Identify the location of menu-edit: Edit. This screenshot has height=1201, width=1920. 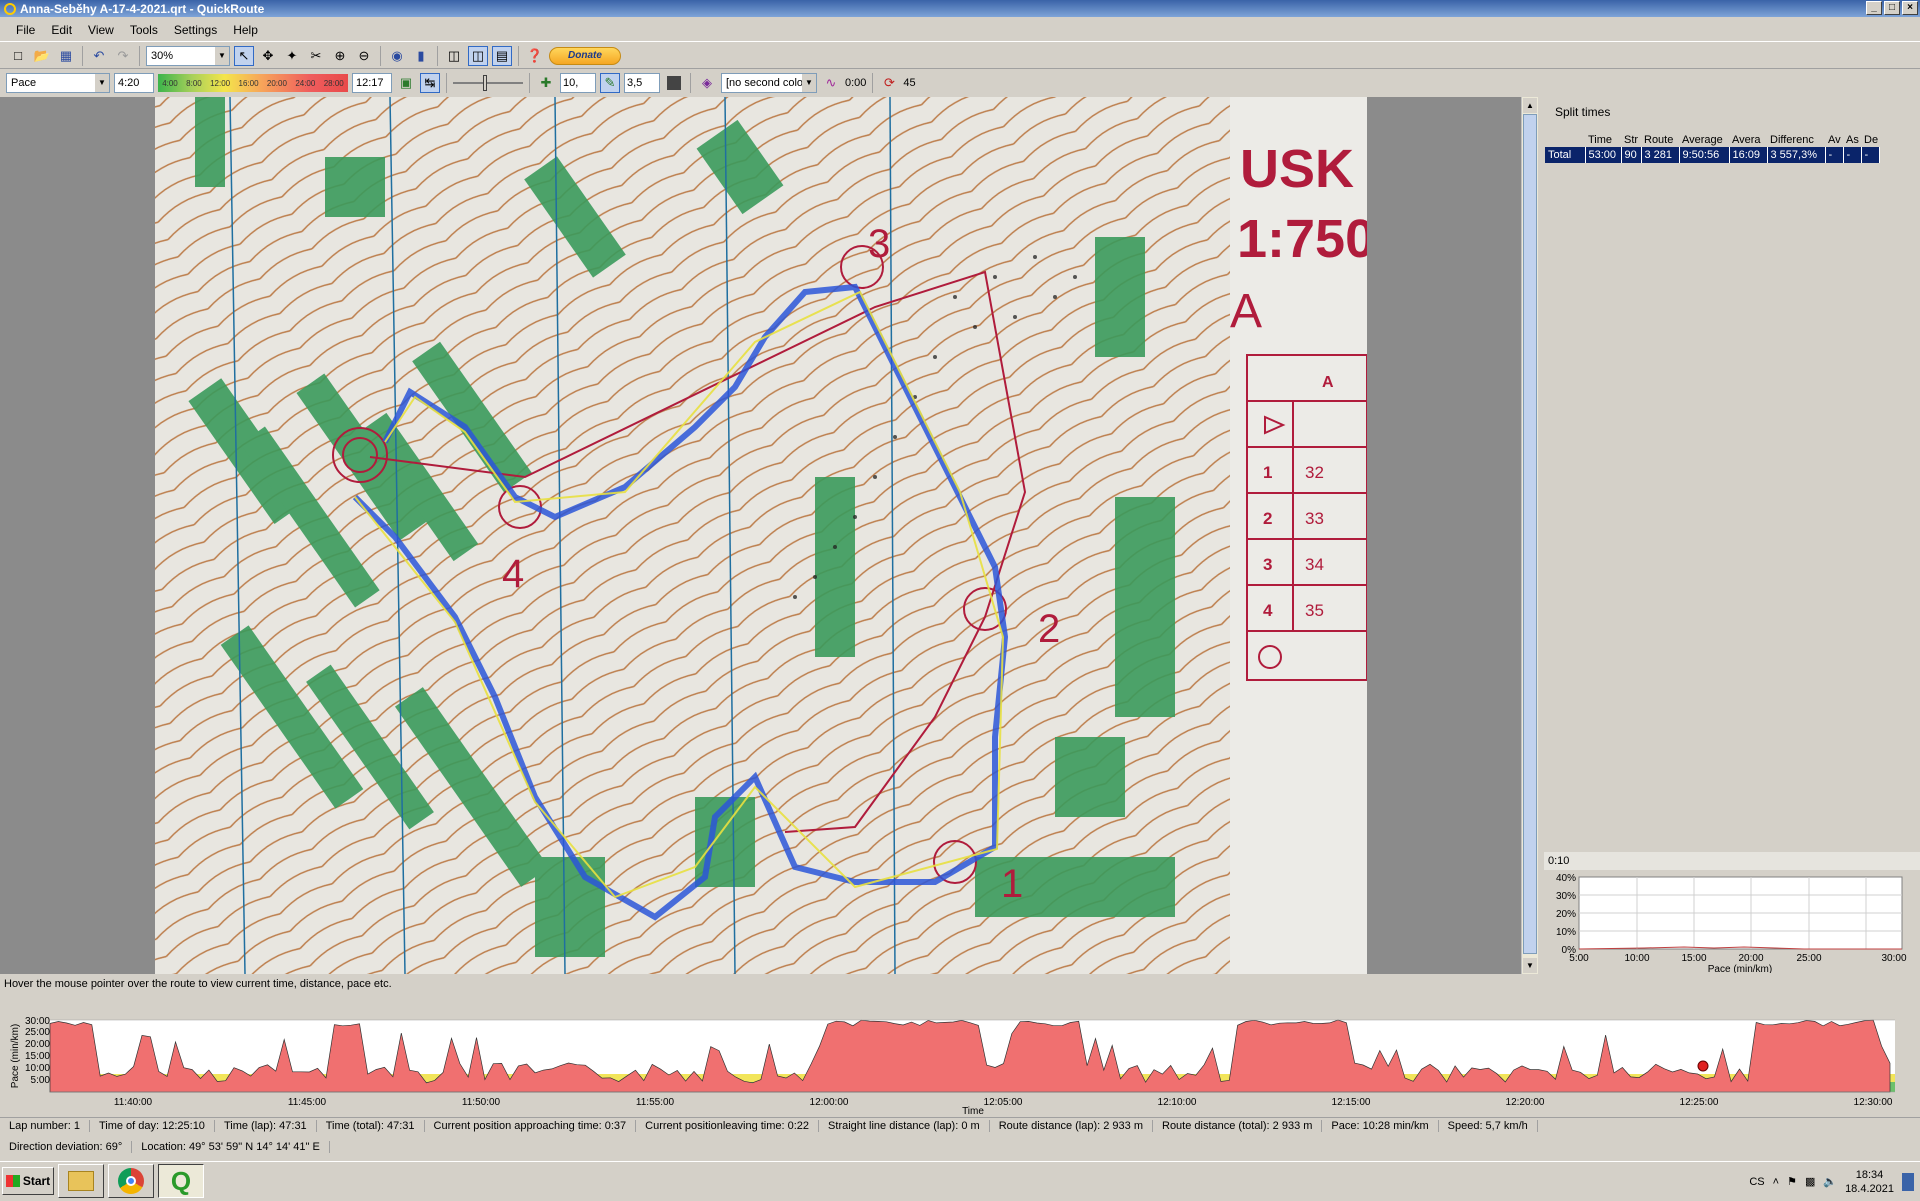
(61, 30).